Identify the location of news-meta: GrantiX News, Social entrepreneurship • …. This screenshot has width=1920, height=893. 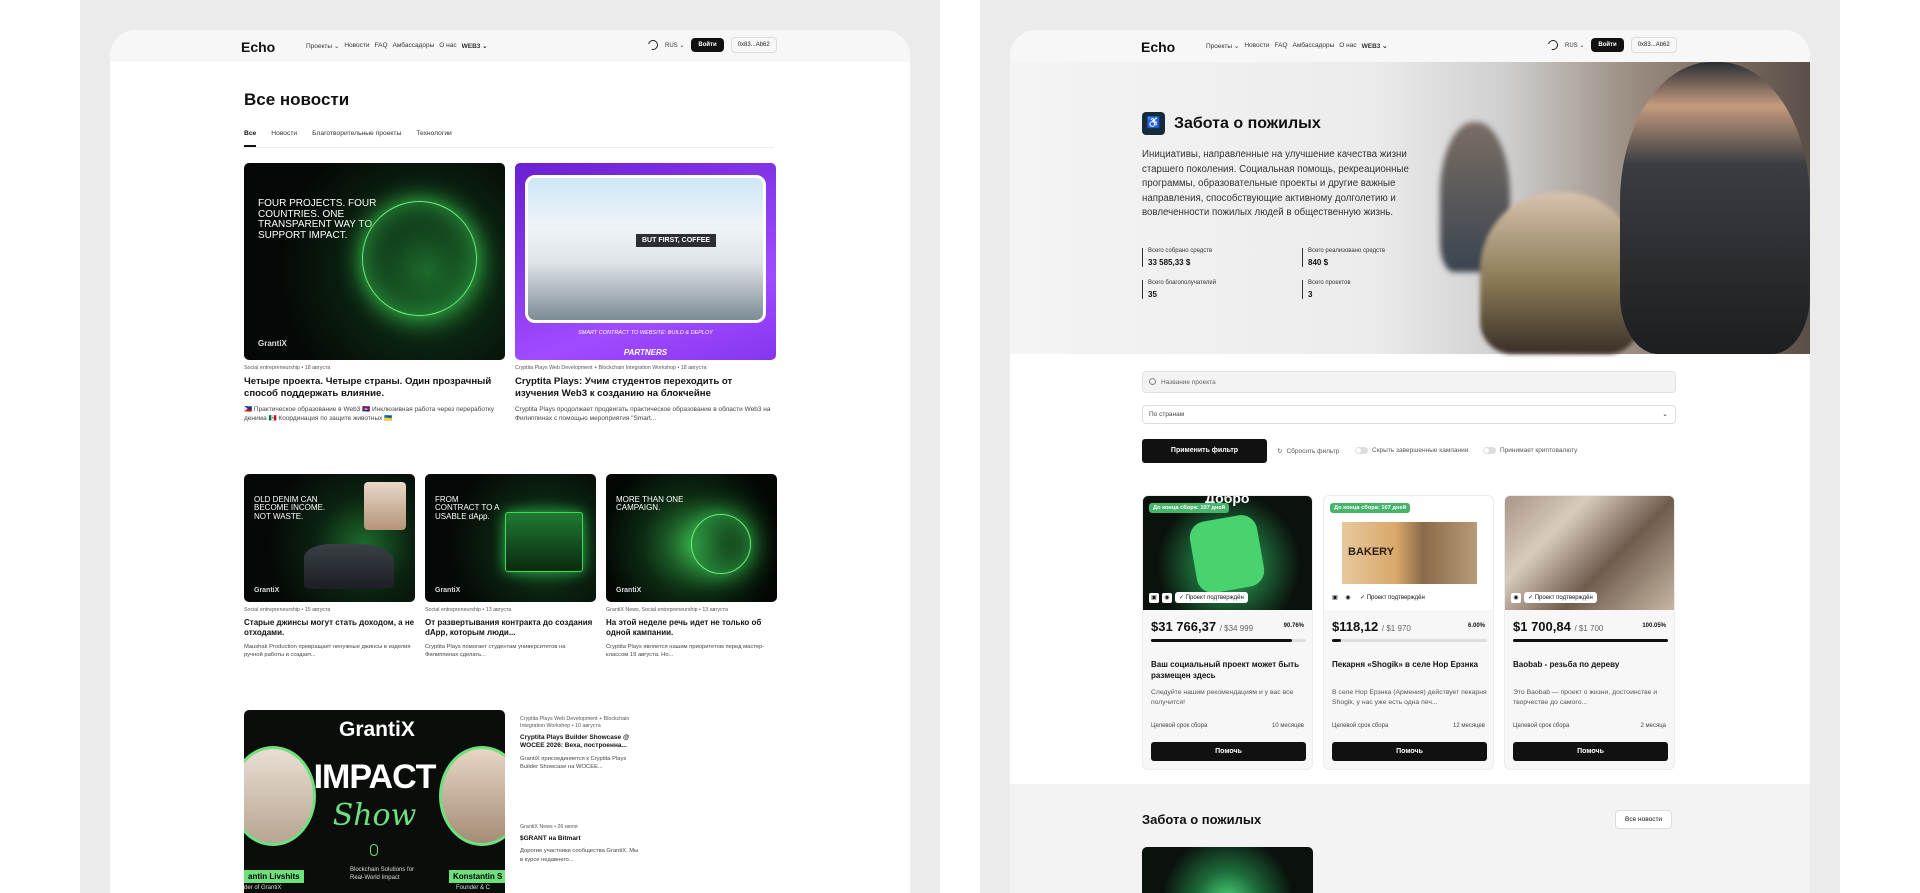
(667, 610).